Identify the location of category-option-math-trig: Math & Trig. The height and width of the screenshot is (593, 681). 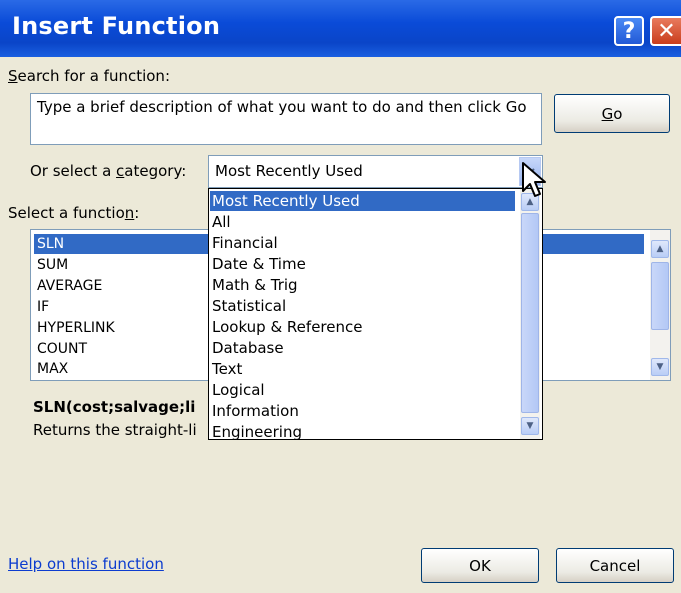
(255, 285).